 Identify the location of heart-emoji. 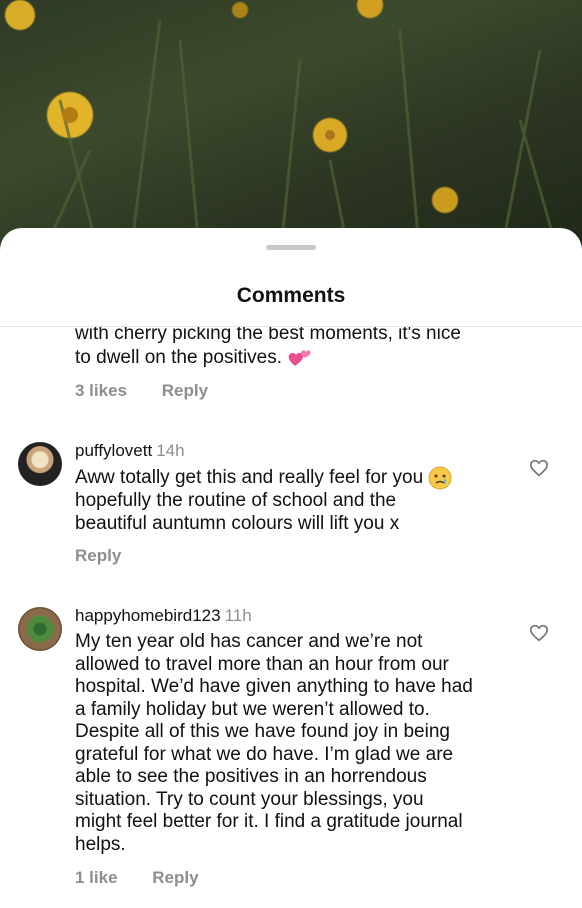
(300, 357).